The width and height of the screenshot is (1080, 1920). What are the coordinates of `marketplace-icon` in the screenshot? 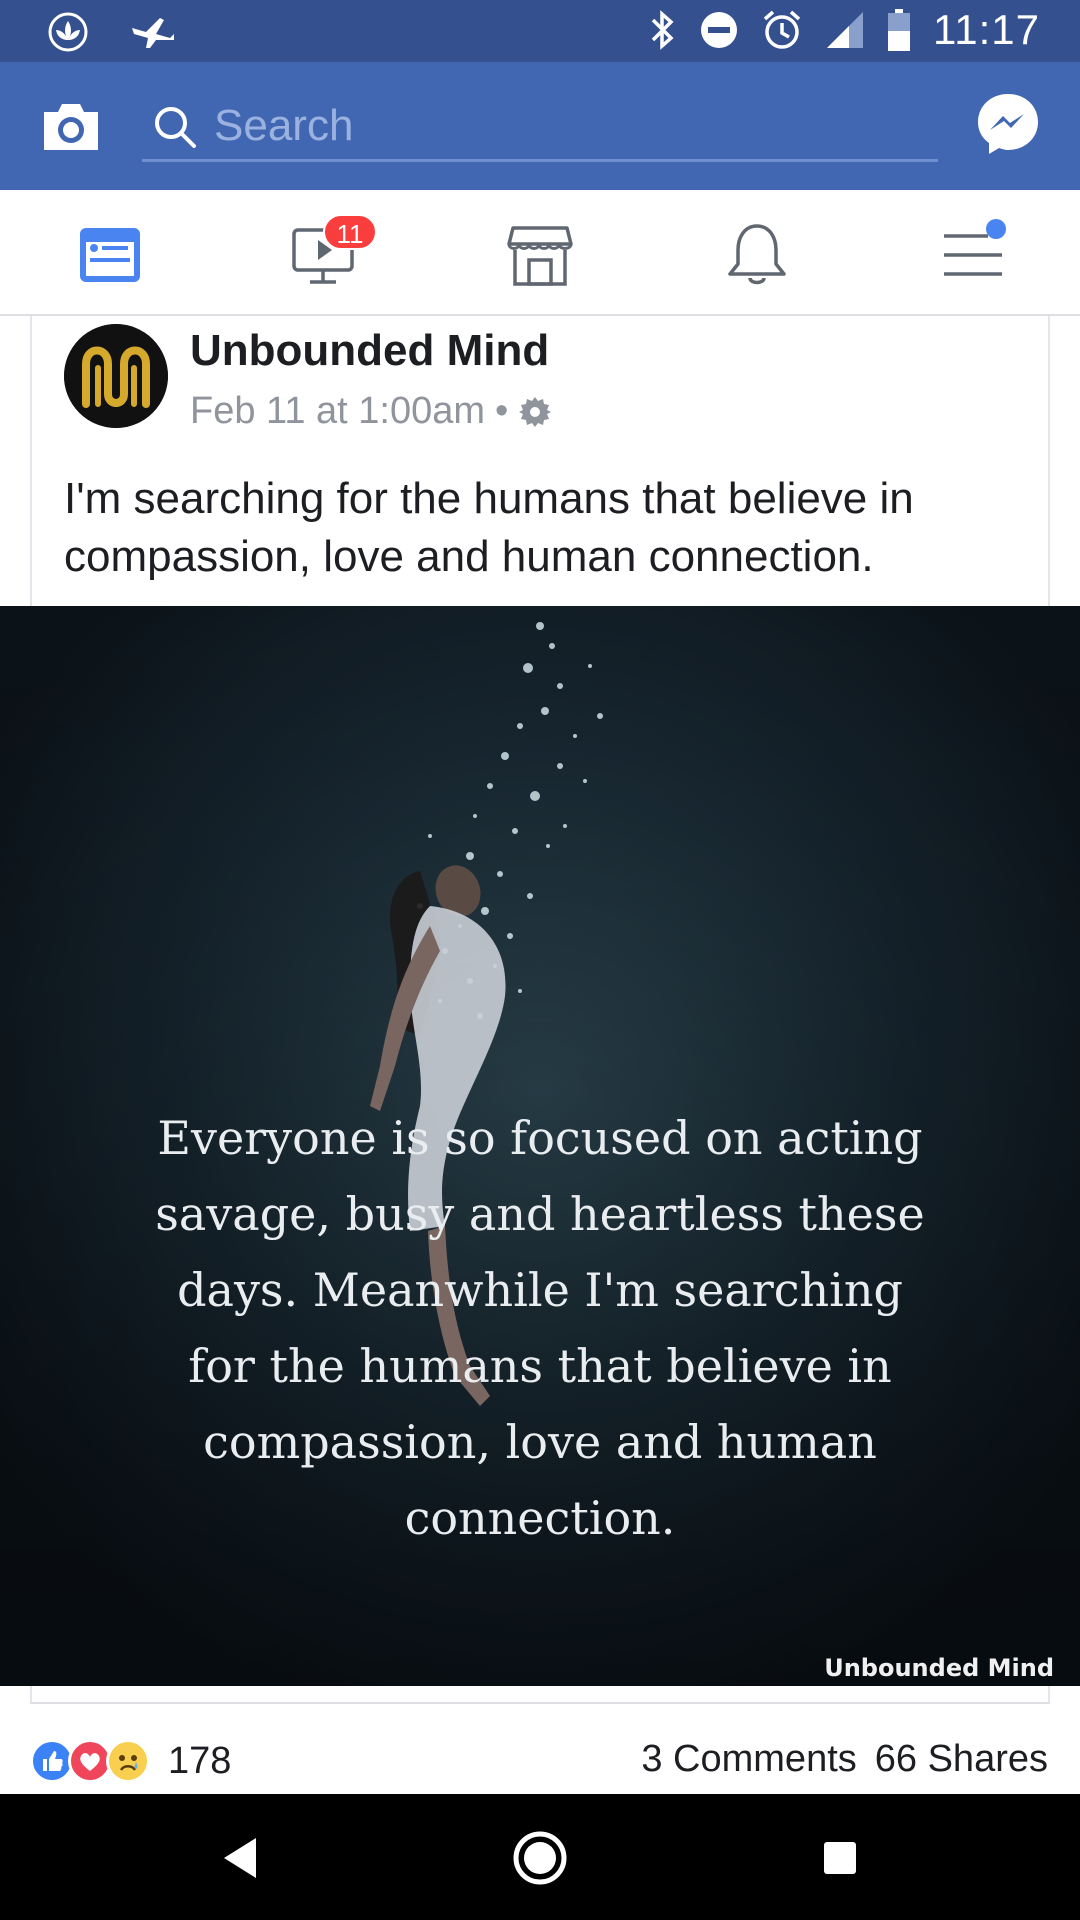 It's located at (540, 255).